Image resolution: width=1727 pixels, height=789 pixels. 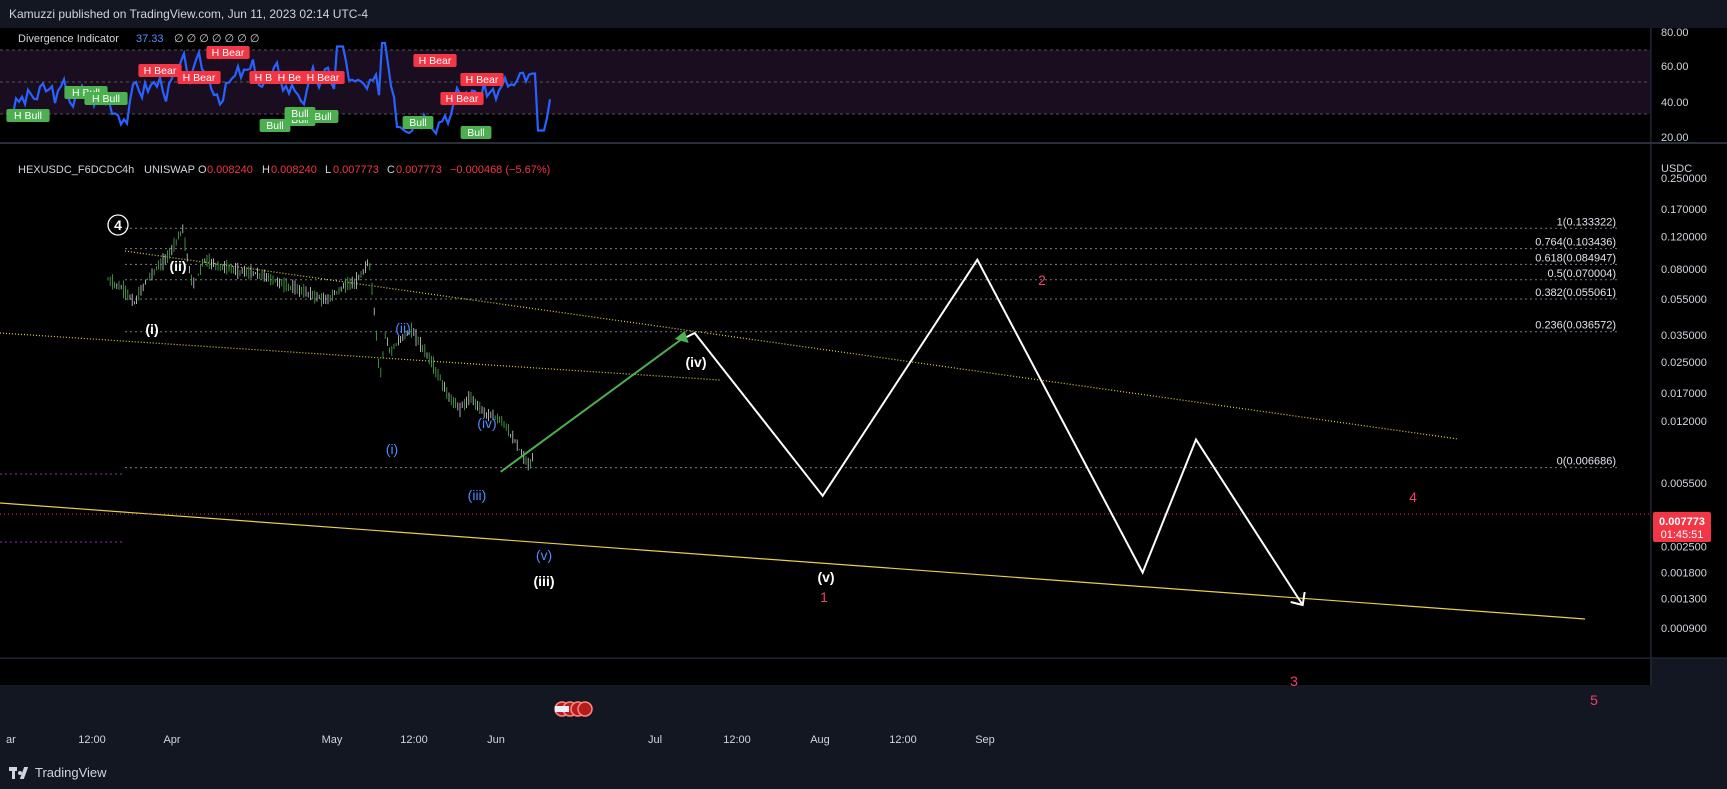 What do you see at coordinates (1684, 210) in the screenshot?
I see `price-axis-tick: 0.170000` at bounding box center [1684, 210].